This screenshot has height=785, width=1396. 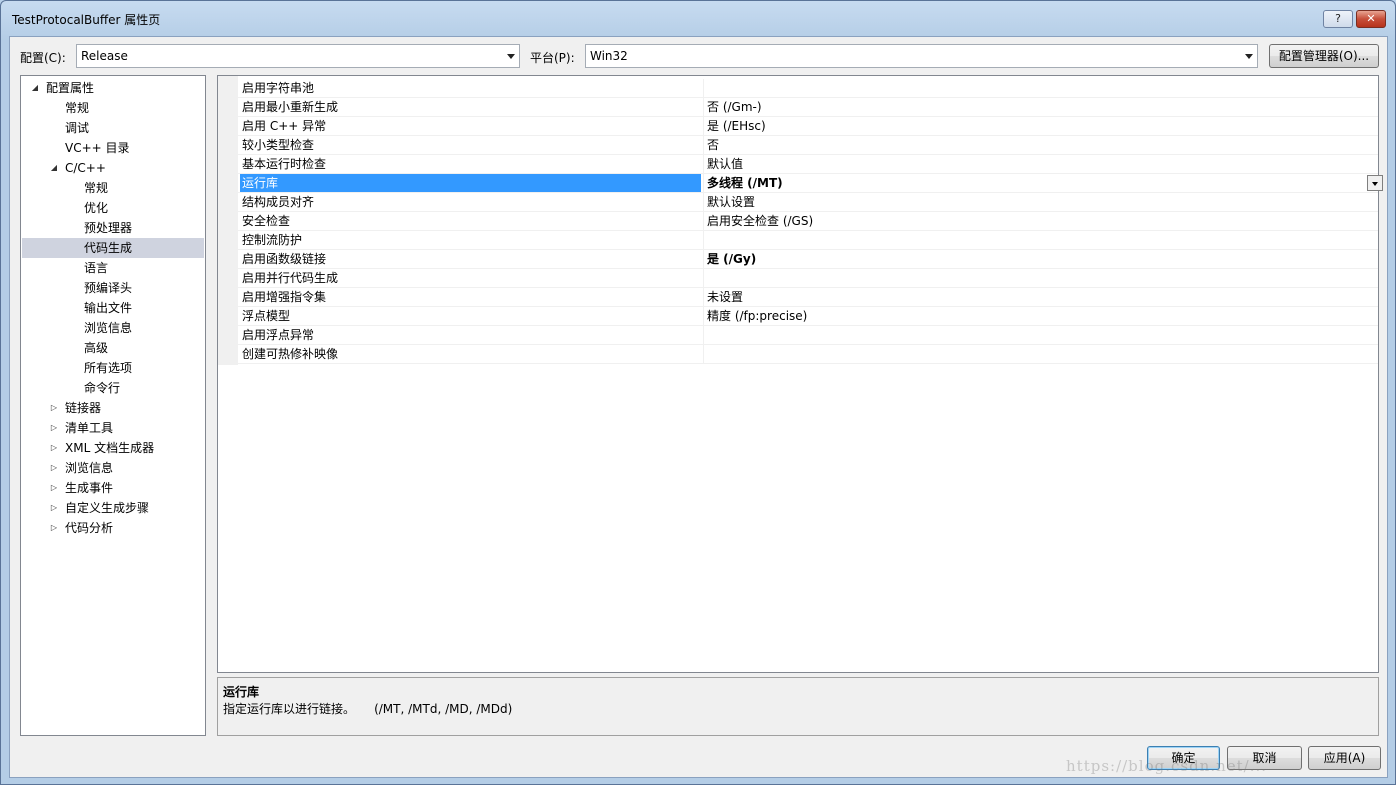 I want to click on tree-item: ▷ 浏览信息, so click(x=113, y=468).